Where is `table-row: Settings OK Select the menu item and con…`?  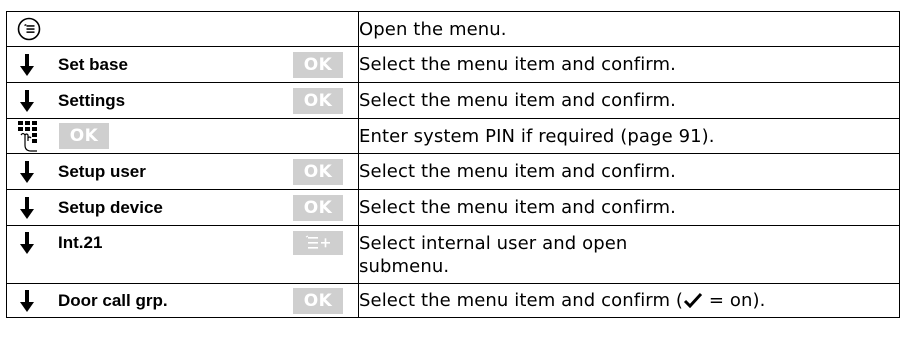
table-row: Settings OK Select the menu item and con… is located at coordinates (453, 100).